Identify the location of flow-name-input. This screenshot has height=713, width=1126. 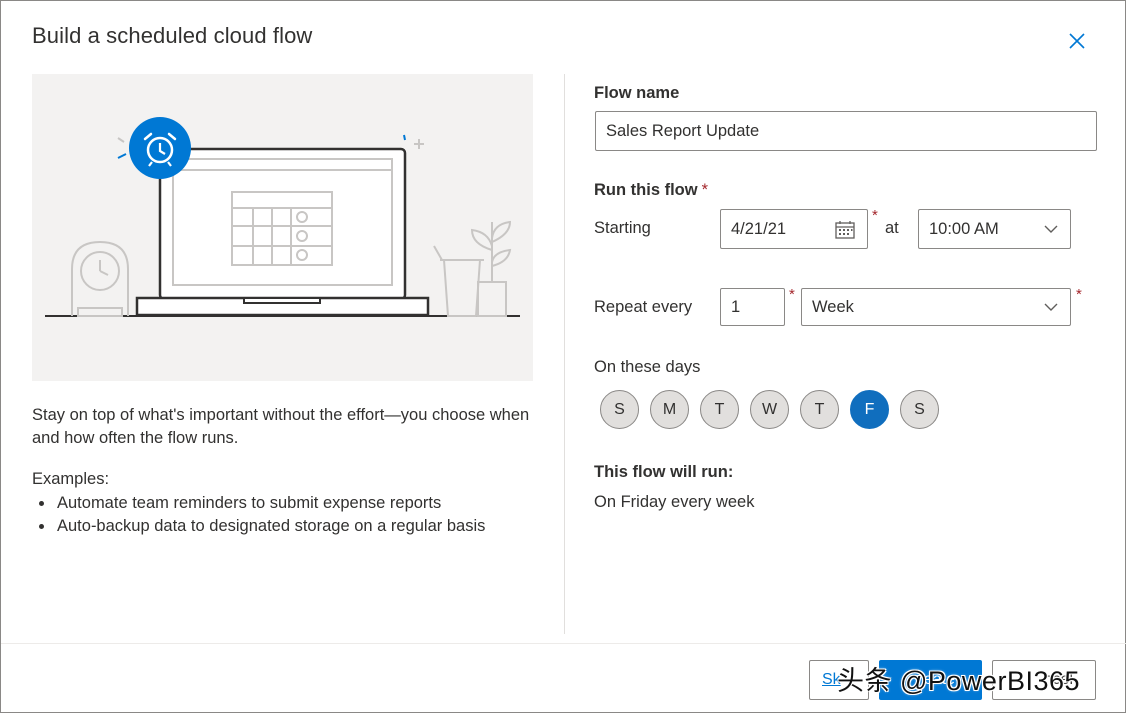
(851, 131).